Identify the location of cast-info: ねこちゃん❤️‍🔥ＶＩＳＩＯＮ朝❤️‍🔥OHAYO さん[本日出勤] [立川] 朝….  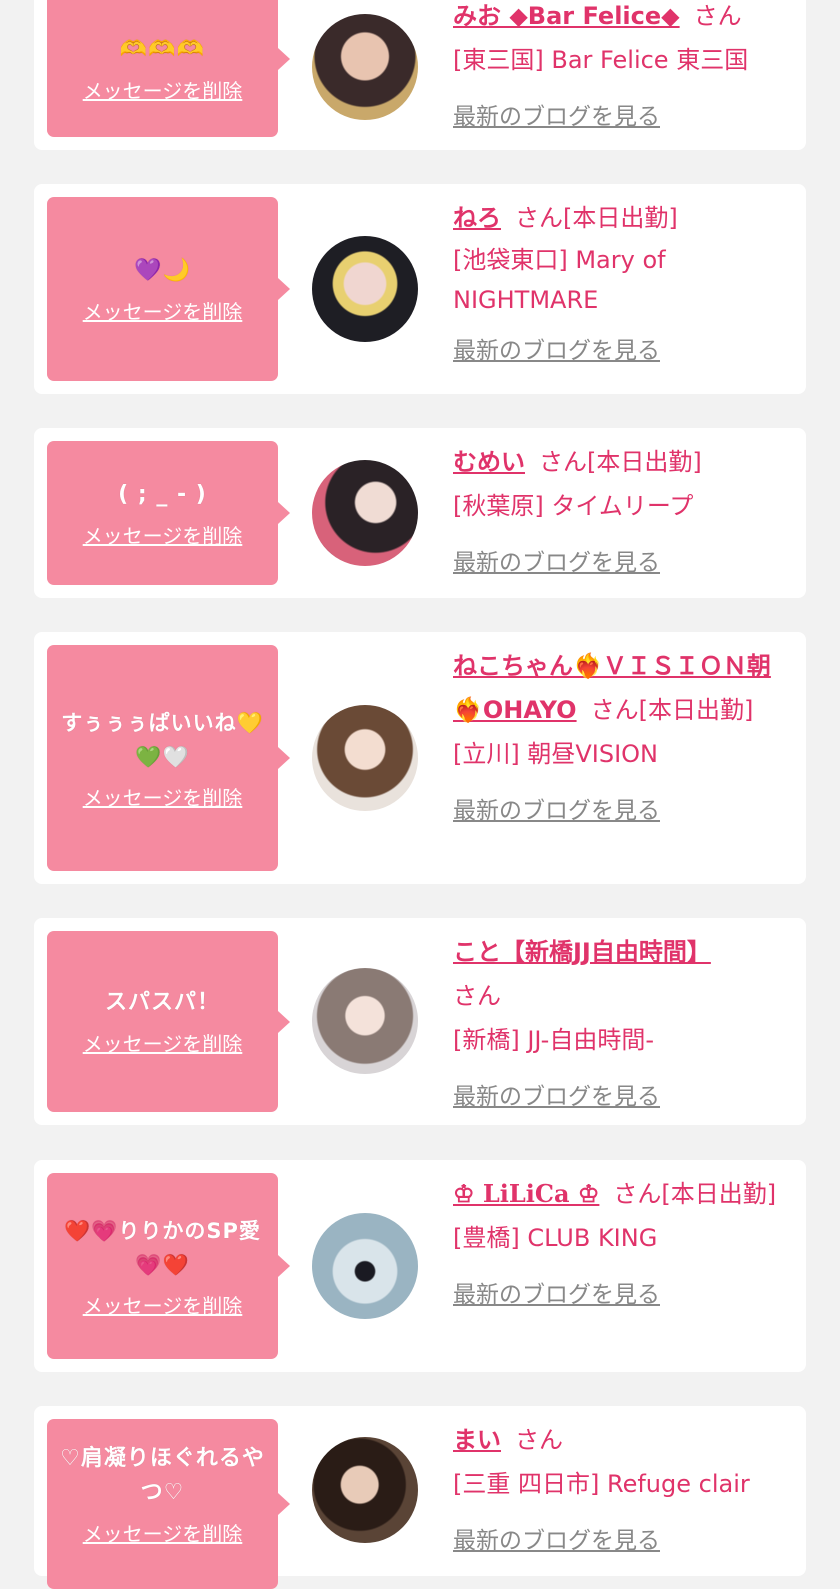
(625, 738).